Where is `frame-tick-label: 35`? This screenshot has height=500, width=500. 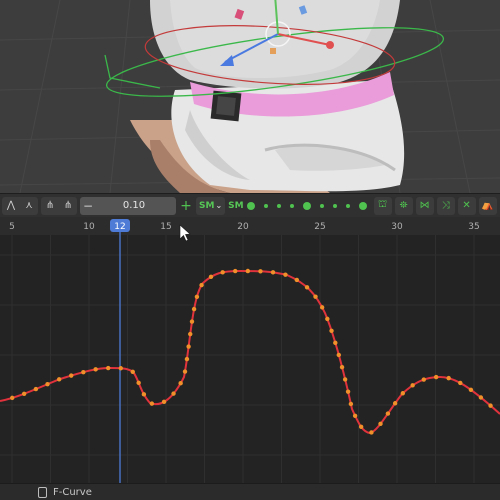 frame-tick-label: 35 is located at coordinates (473, 227).